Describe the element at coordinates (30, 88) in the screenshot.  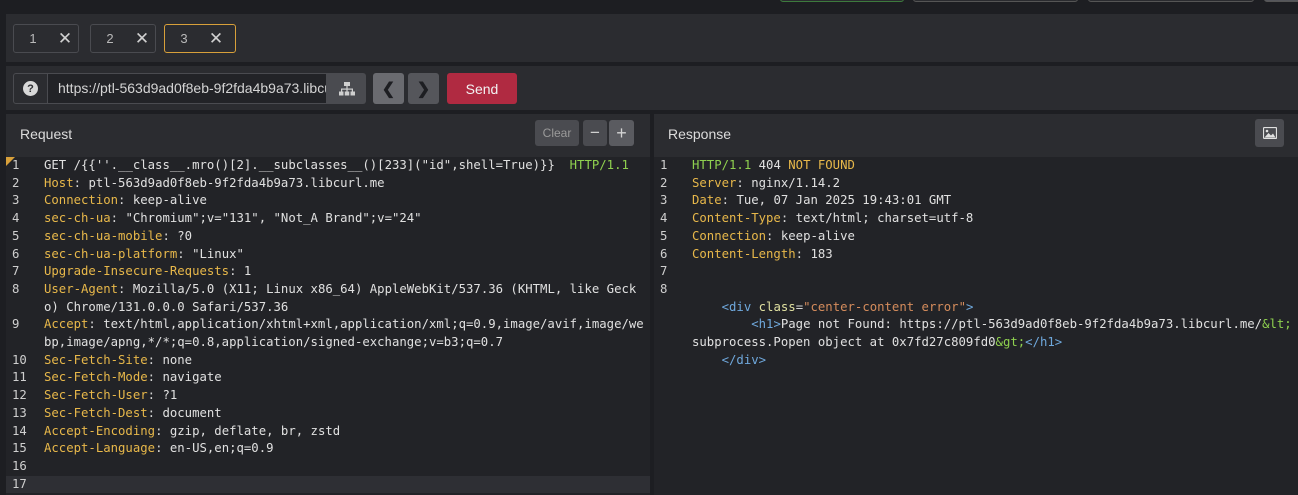
I see `help-button: ?` at that location.